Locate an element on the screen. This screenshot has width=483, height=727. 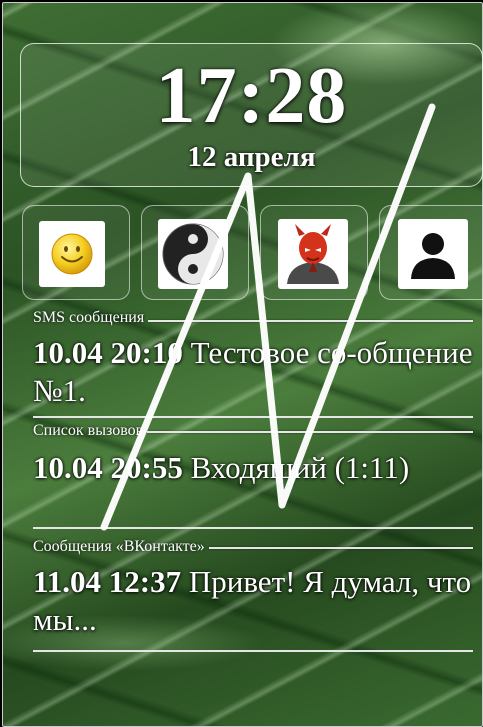
clock-date: 12 апреля is located at coordinates (251, 157).